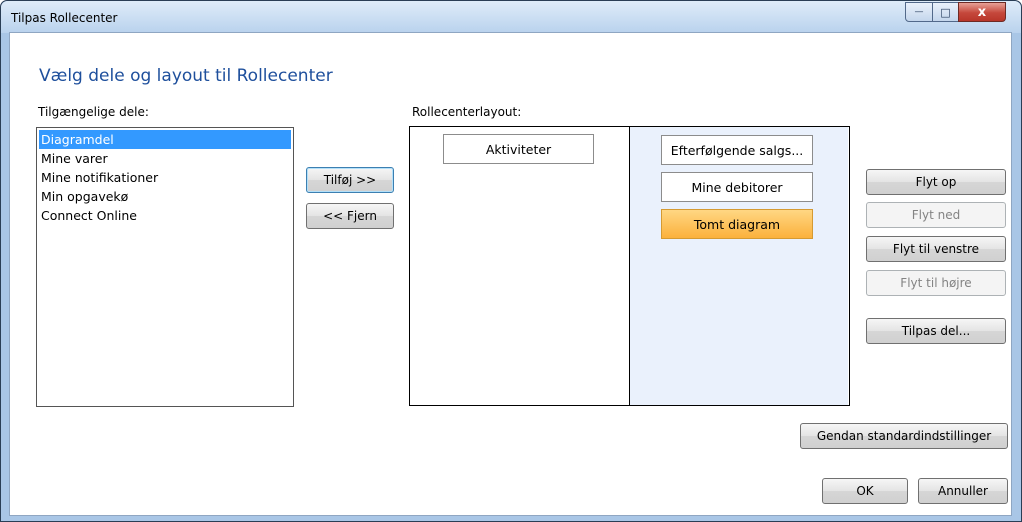 Image resolution: width=1022 pixels, height=522 pixels. I want to click on layout-label: Rollecenterlayout:, so click(467, 112).